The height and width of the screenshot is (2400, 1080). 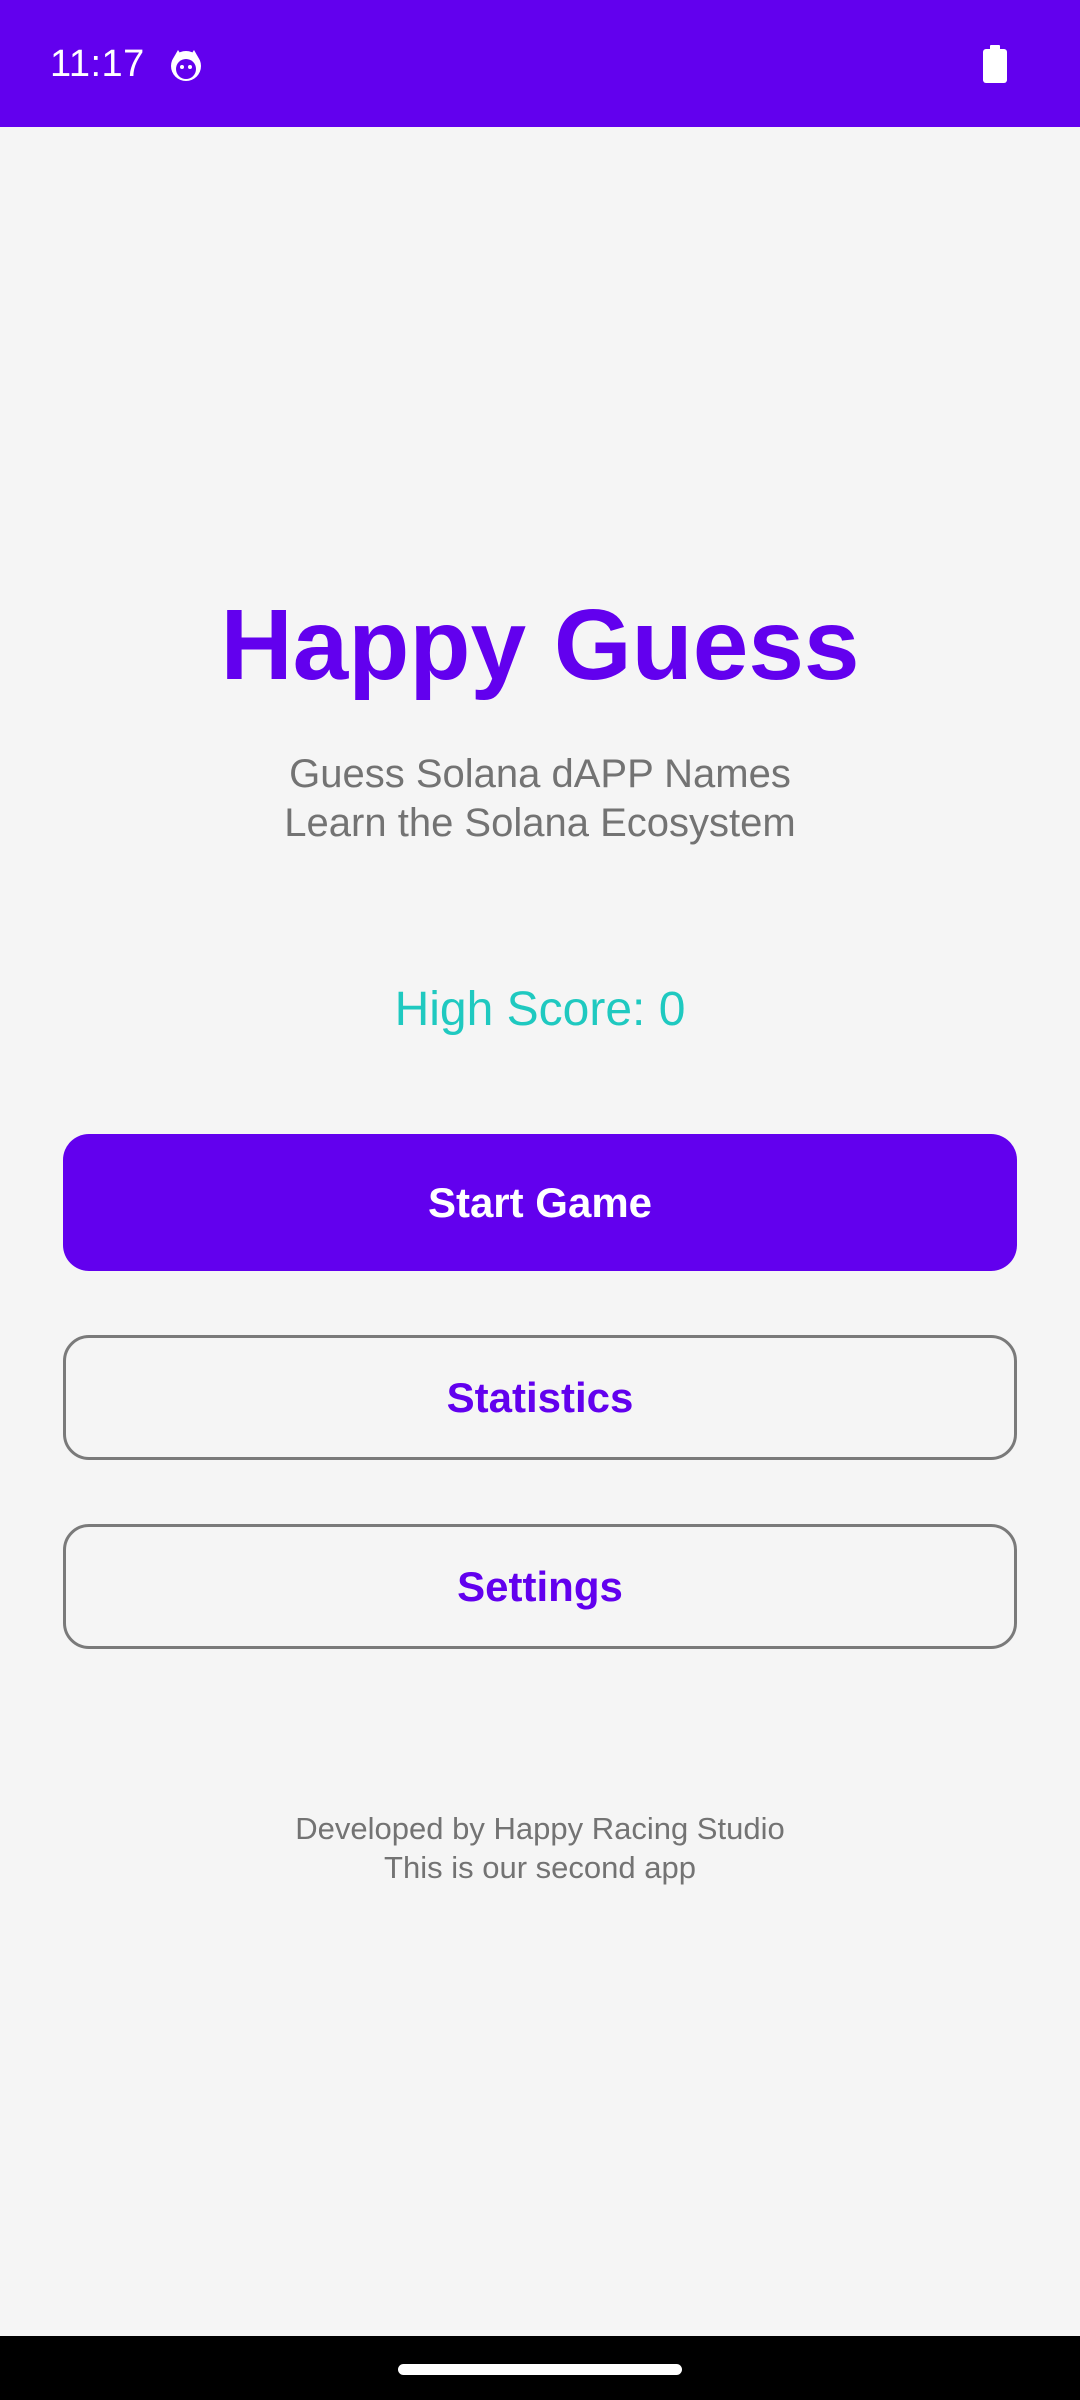 What do you see at coordinates (540, 774) in the screenshot?
I see `subtitle-line-1: Guess Solana dAPP Names` at bounding box center [540, 774].